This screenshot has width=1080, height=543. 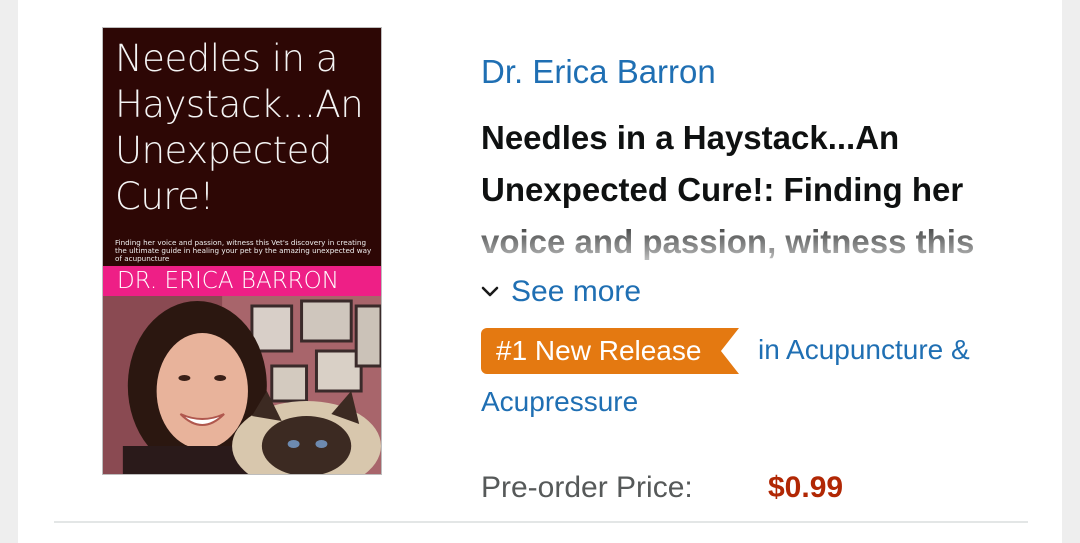 What do you see at coordinates (490, 291) in the screenshot?
I see `chevron-down-icon` at bounding box center [490, 291].